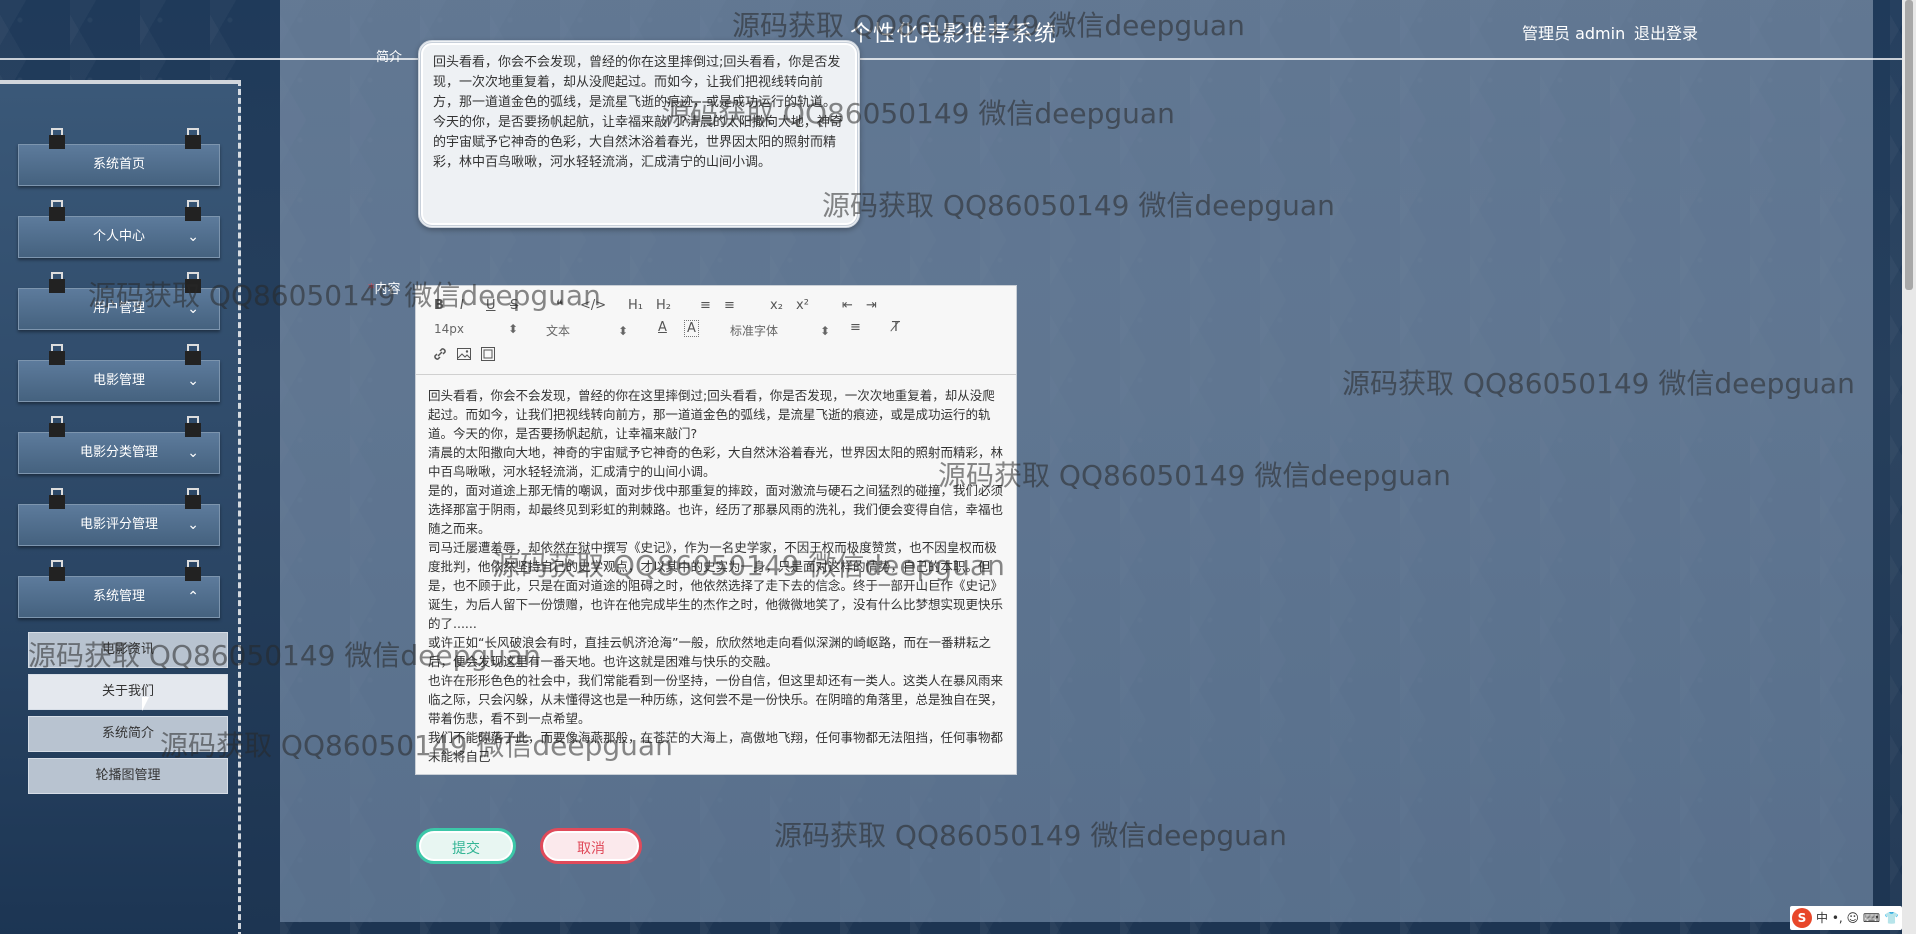 The height and width of the screenshot is (934, 1916). Describe the element at coordinates (118, 524) in the screenshot. I see `sidebar-item-label: 电影评分管理` at that location.